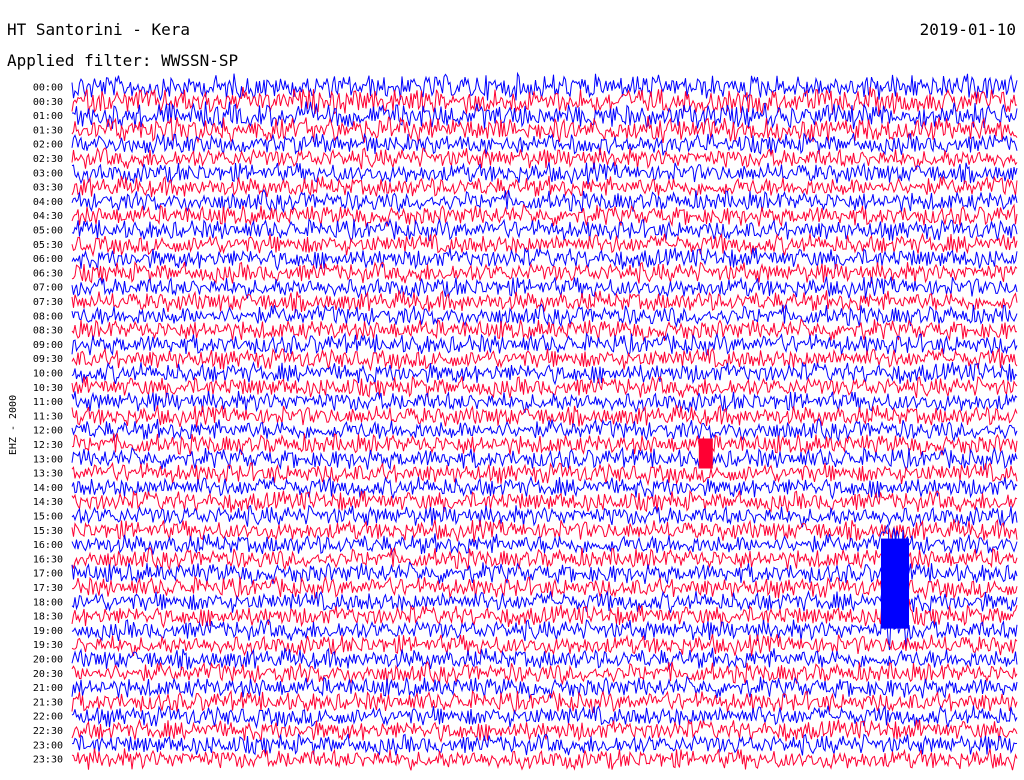 This screenshot has width=1024, height=780. I want to click on tick-label-1130: 11:30, so click(48, 416).